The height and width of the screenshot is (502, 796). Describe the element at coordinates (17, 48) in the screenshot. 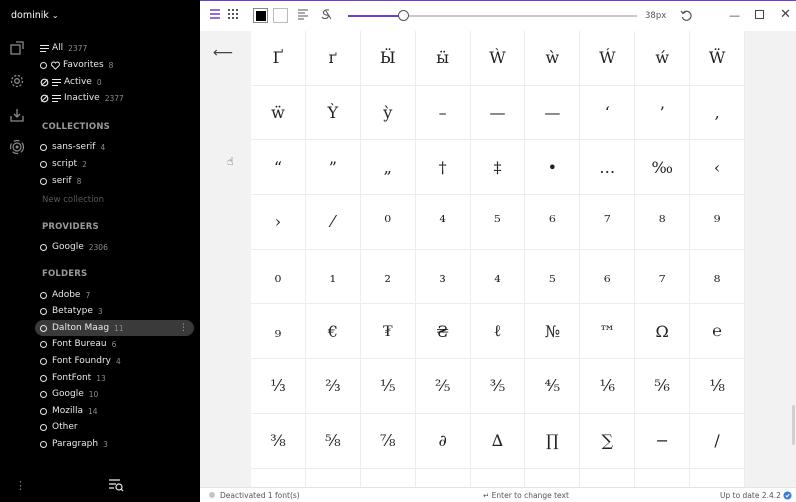

I see `font-library-icon` at that location.